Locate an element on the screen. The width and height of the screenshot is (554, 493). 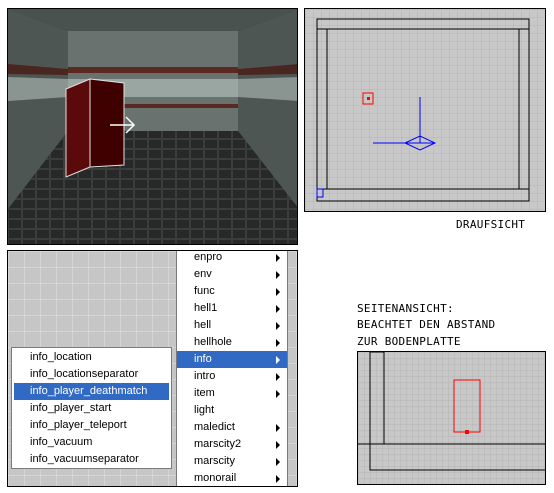
menu-item-light: light is located at coordinates (232, 410).